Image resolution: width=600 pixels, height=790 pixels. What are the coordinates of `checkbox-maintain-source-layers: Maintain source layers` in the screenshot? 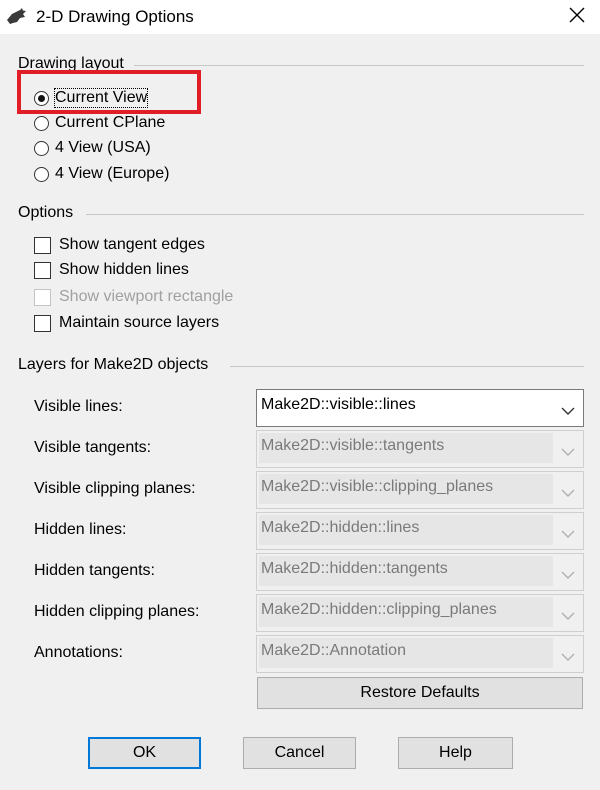 It's located at (126, 323).